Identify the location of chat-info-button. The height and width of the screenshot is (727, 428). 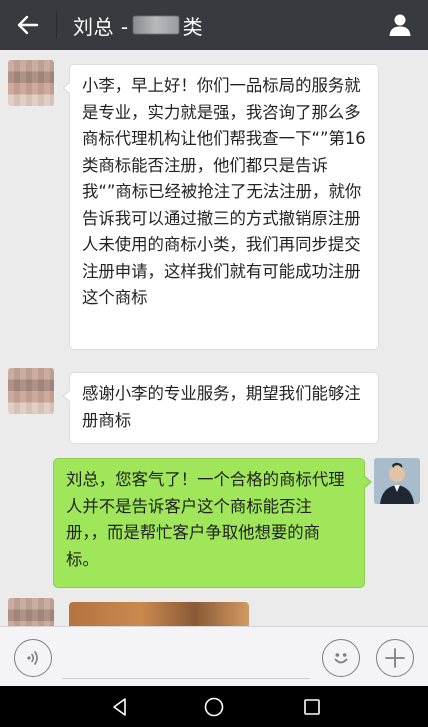
(400, 25).